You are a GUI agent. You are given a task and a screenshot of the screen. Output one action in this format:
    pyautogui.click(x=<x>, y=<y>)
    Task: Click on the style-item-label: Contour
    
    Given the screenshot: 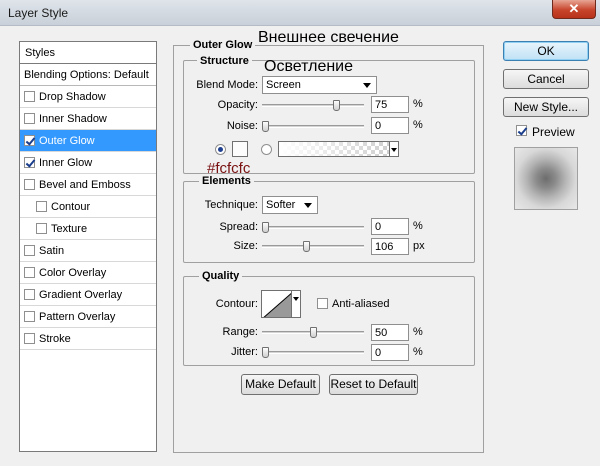 What is the action you would take?
    pyautogui.click(x=71, y=206)
    